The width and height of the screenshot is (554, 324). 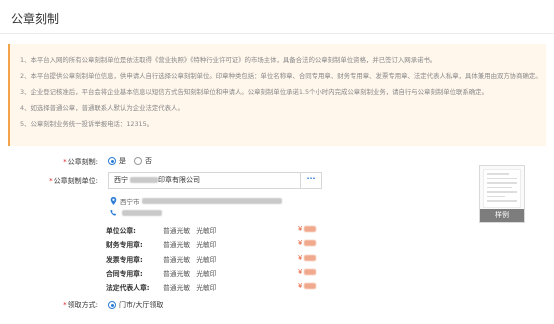 I want to click on seal-option-no-label: 否, so click(x=148, y=161).